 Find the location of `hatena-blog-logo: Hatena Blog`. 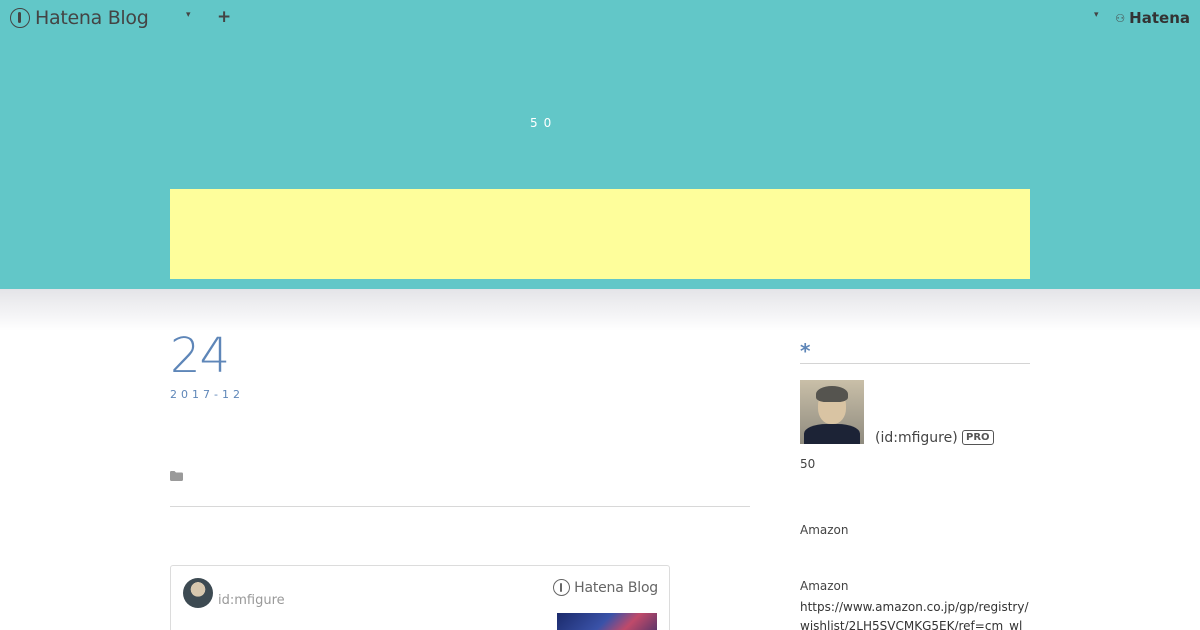

hatena-blog-logo: Hatena Blog is located at coordinates (79, 18).